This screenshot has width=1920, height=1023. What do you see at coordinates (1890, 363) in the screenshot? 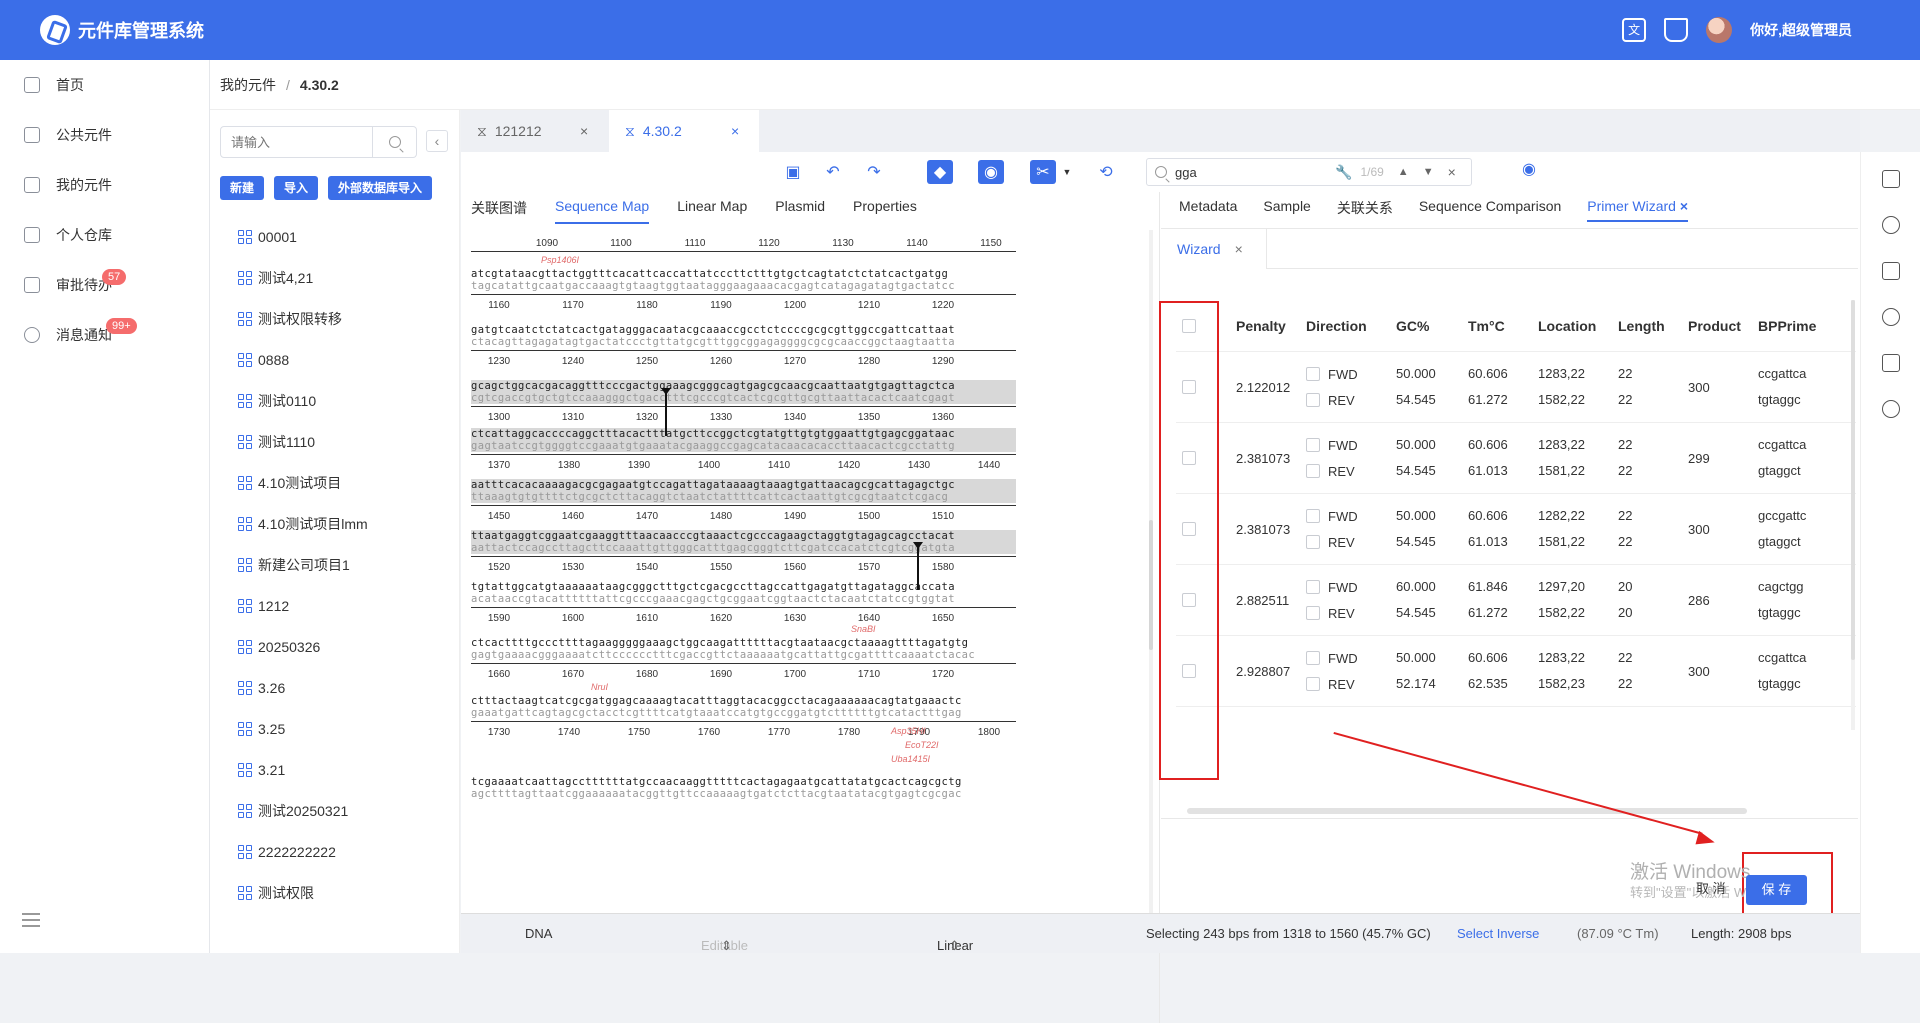
I see `message-icon` at bounding box center [1890, 363].